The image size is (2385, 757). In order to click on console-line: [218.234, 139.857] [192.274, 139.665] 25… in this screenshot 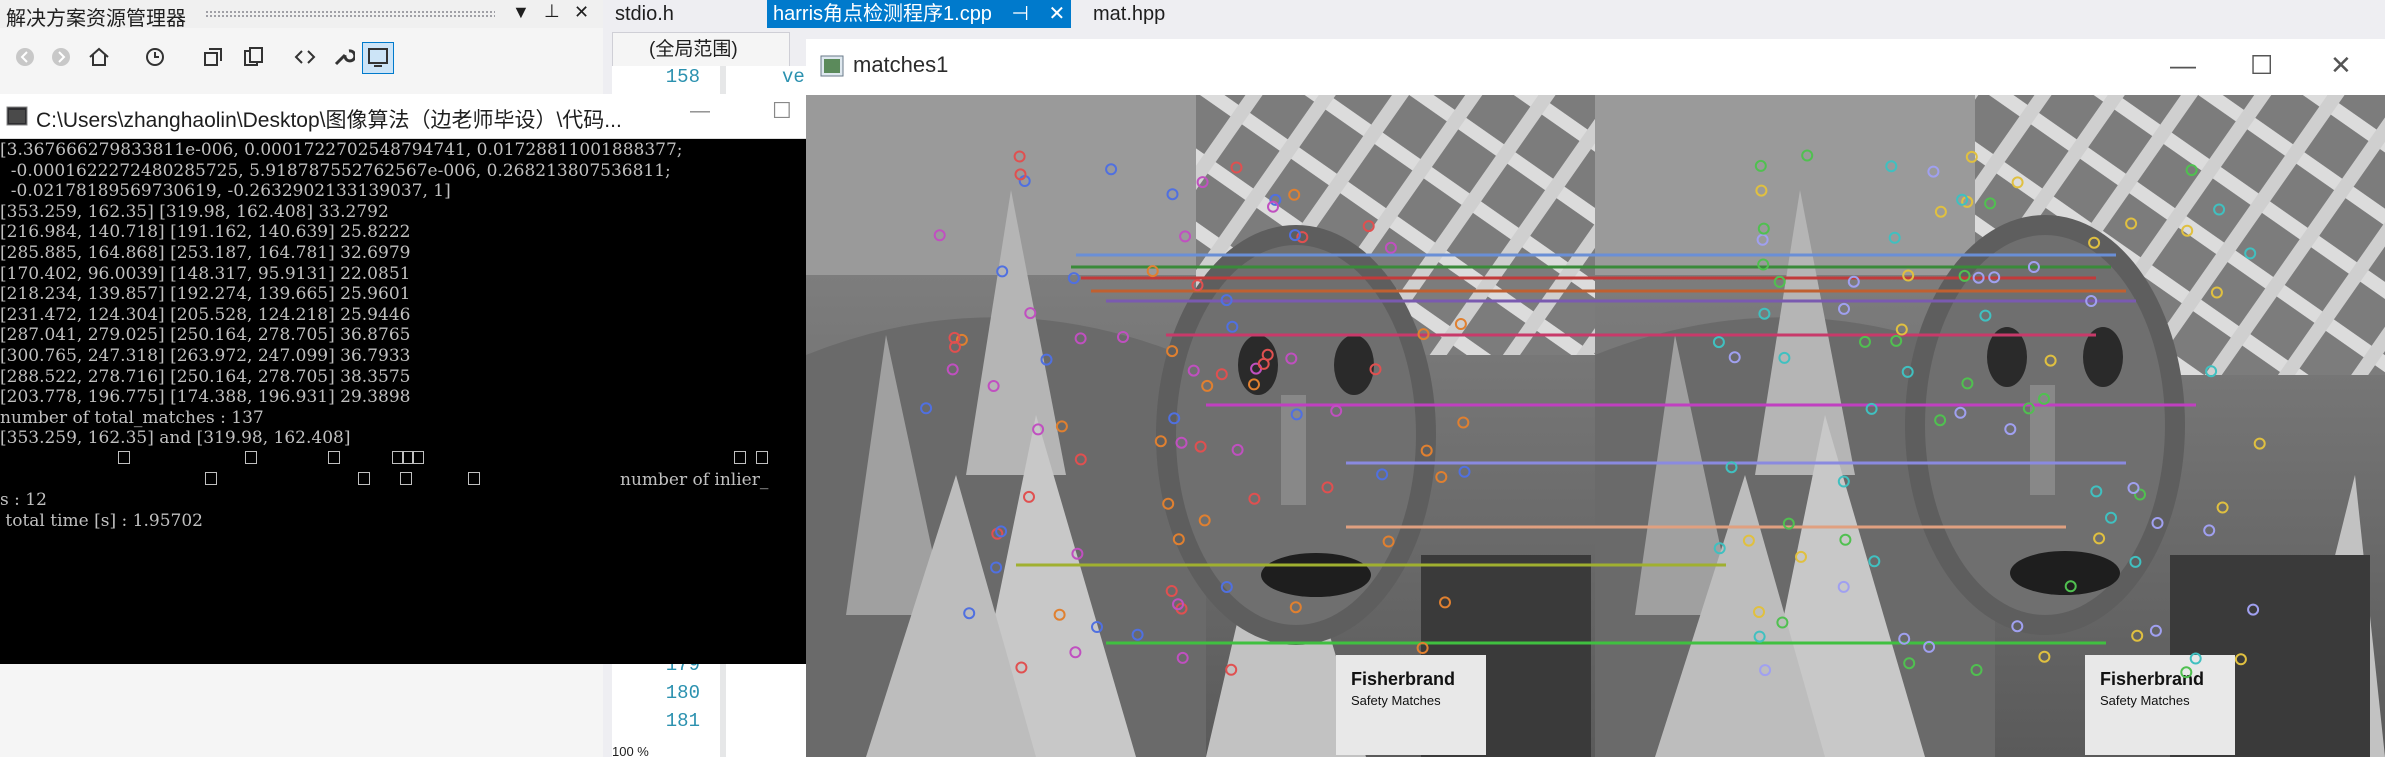, I will do `click(205, 294)`.